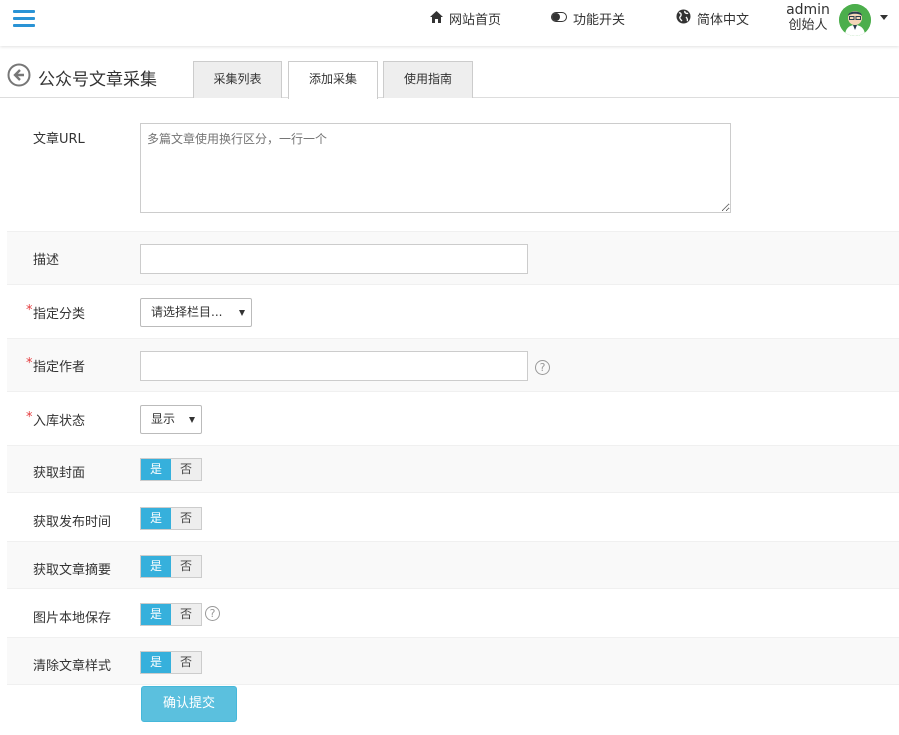 The width and height of the screenshot is (899, 735). What do you see at coordinates (72, 570) in the screenshot?
I see `summary-label: 获取文章摘要` at bounding box center [72, 570].